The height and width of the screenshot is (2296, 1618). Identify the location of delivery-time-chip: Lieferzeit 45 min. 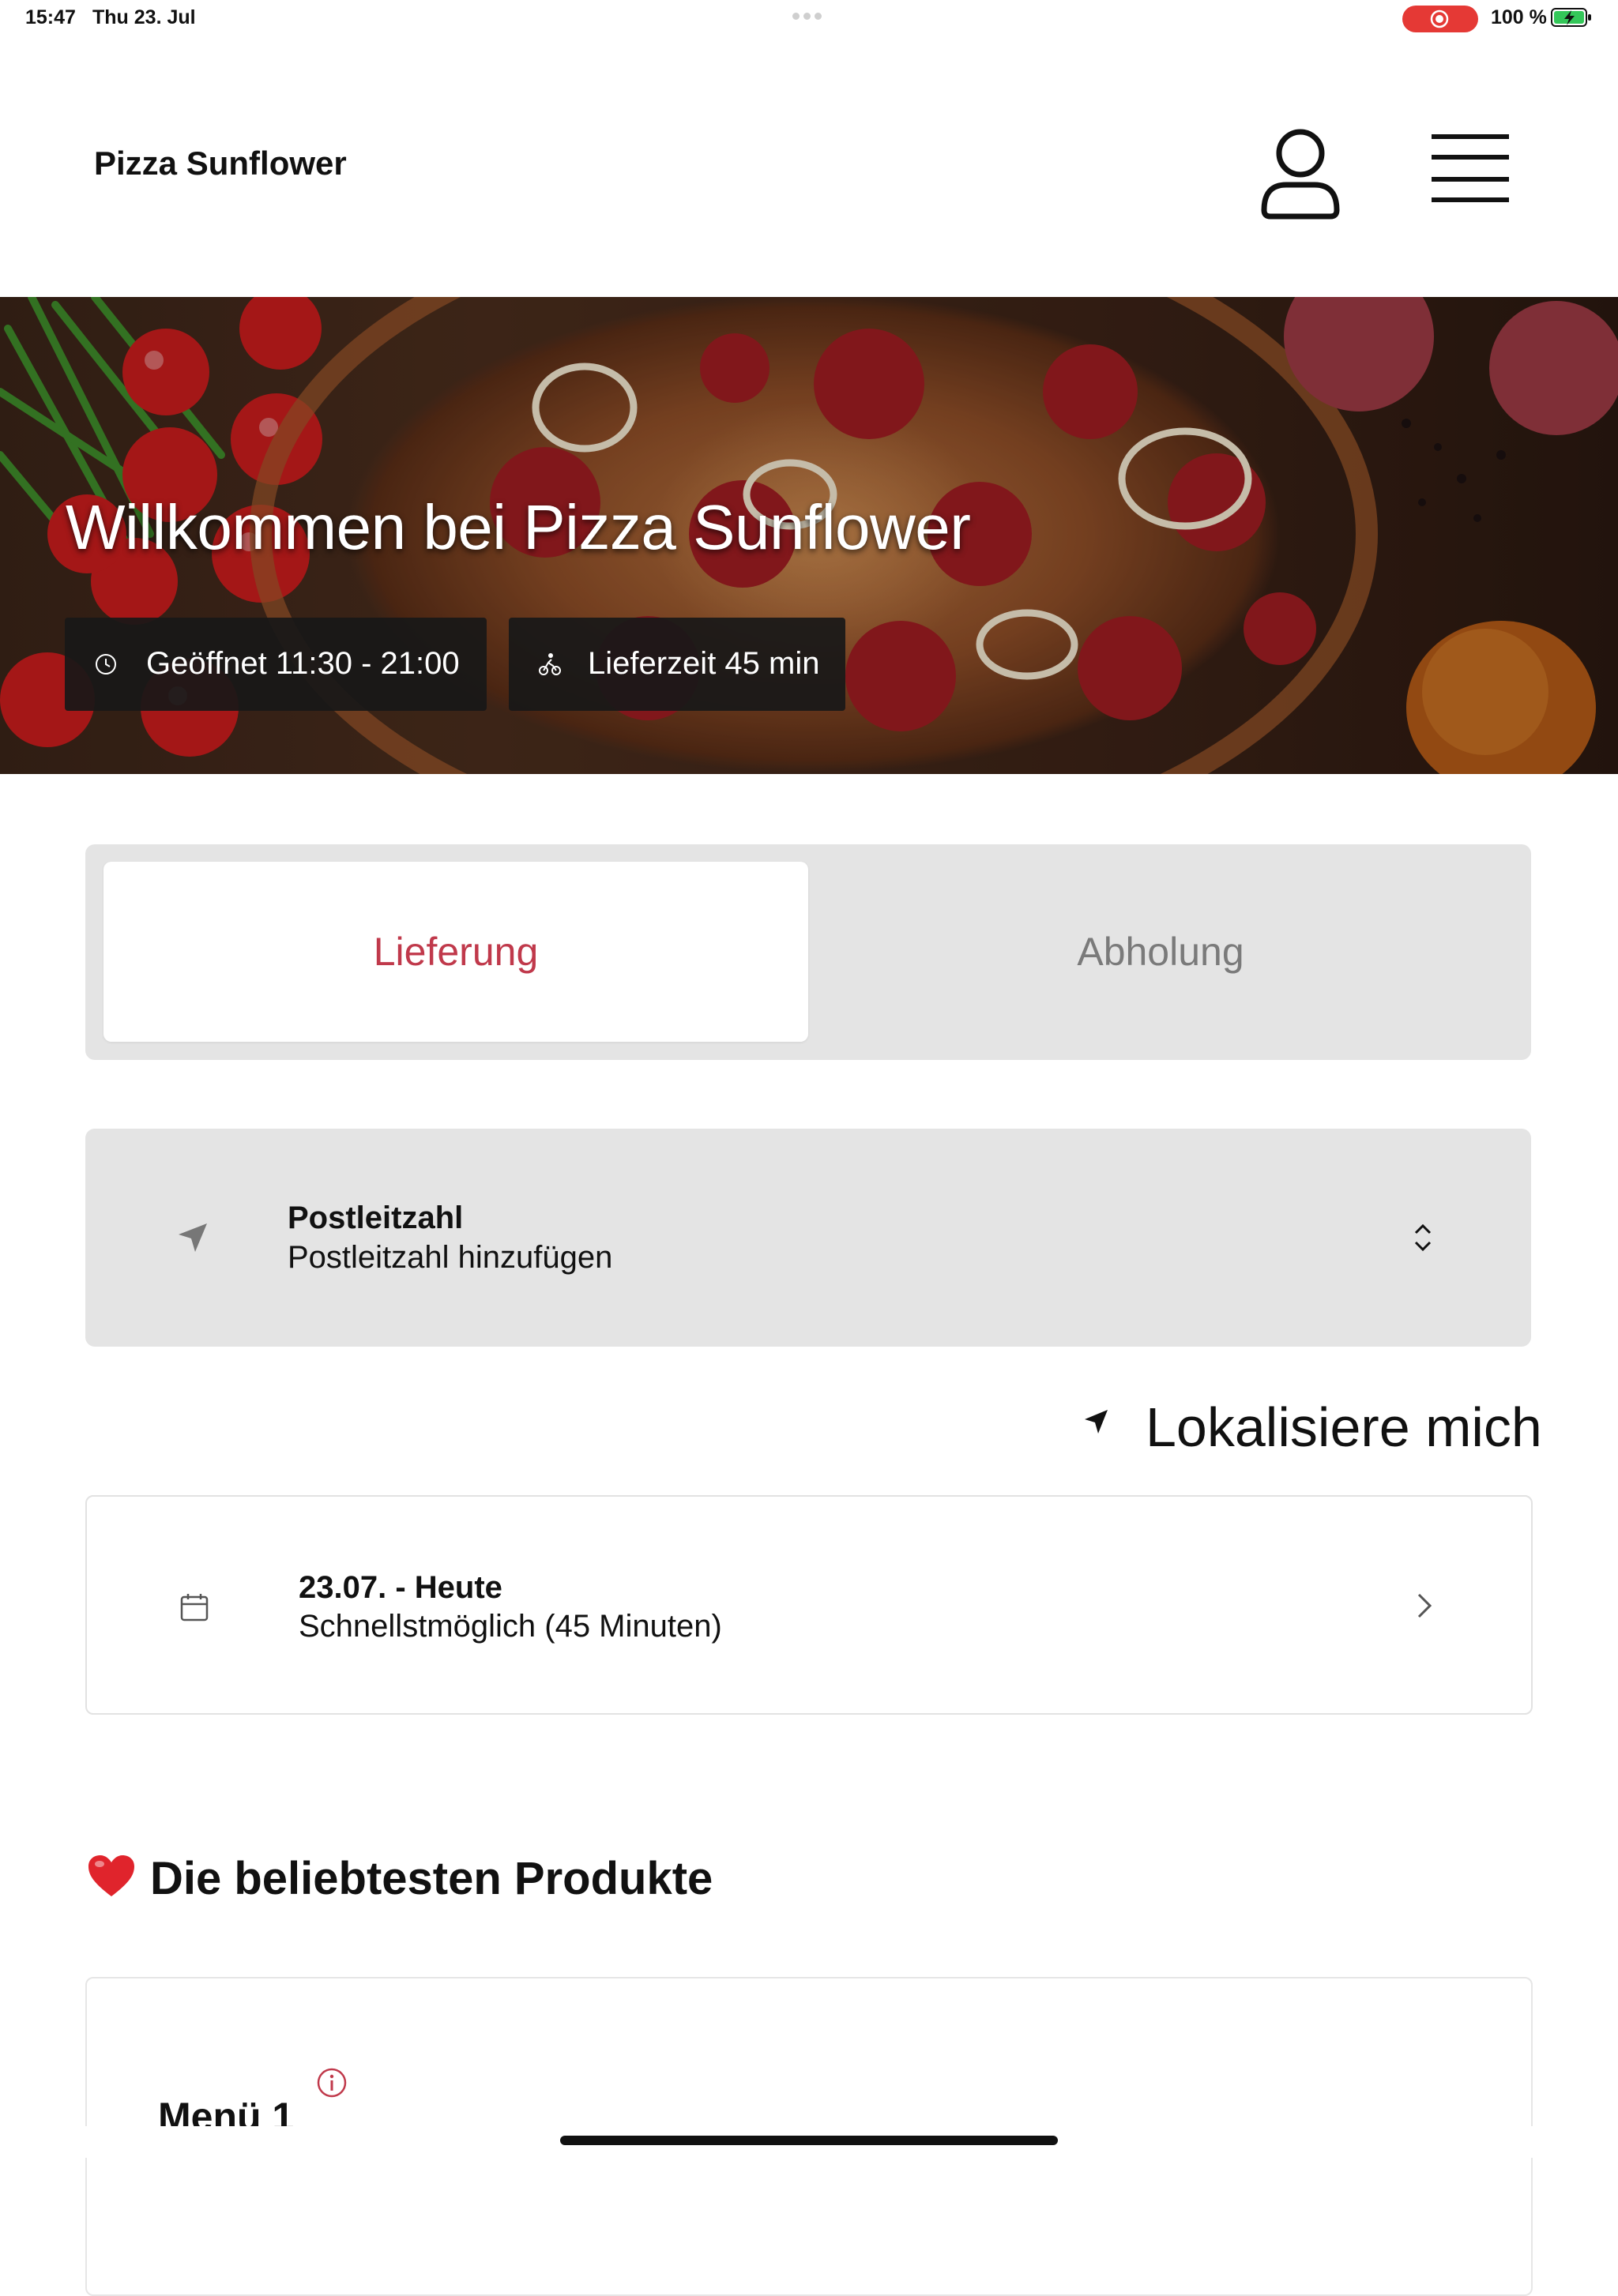
(677, 665).